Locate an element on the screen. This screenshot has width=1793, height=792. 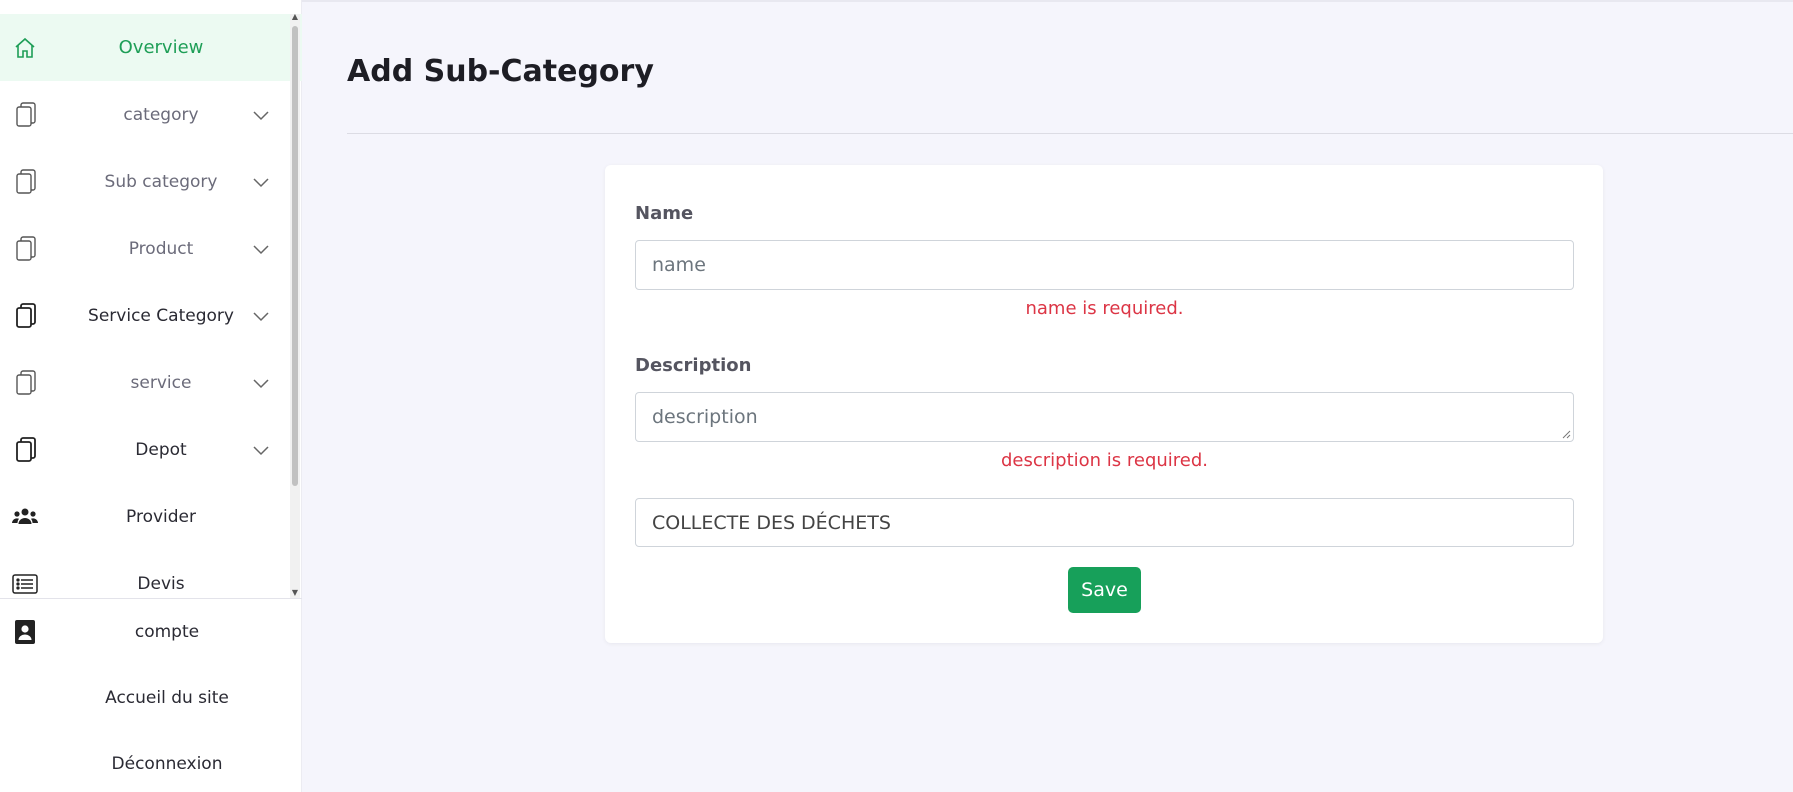
scroll-up-arrow-icon: ▲ is located at coordinates (295, 17).